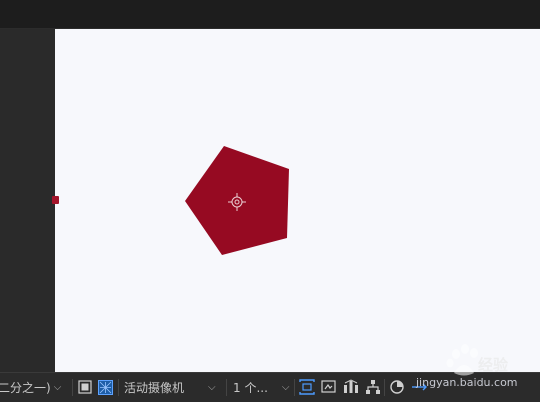 The height and width of the screenshot is (402, 540). I want to click on views-dropdown: 1 个... ⌵, so click(261, 387).